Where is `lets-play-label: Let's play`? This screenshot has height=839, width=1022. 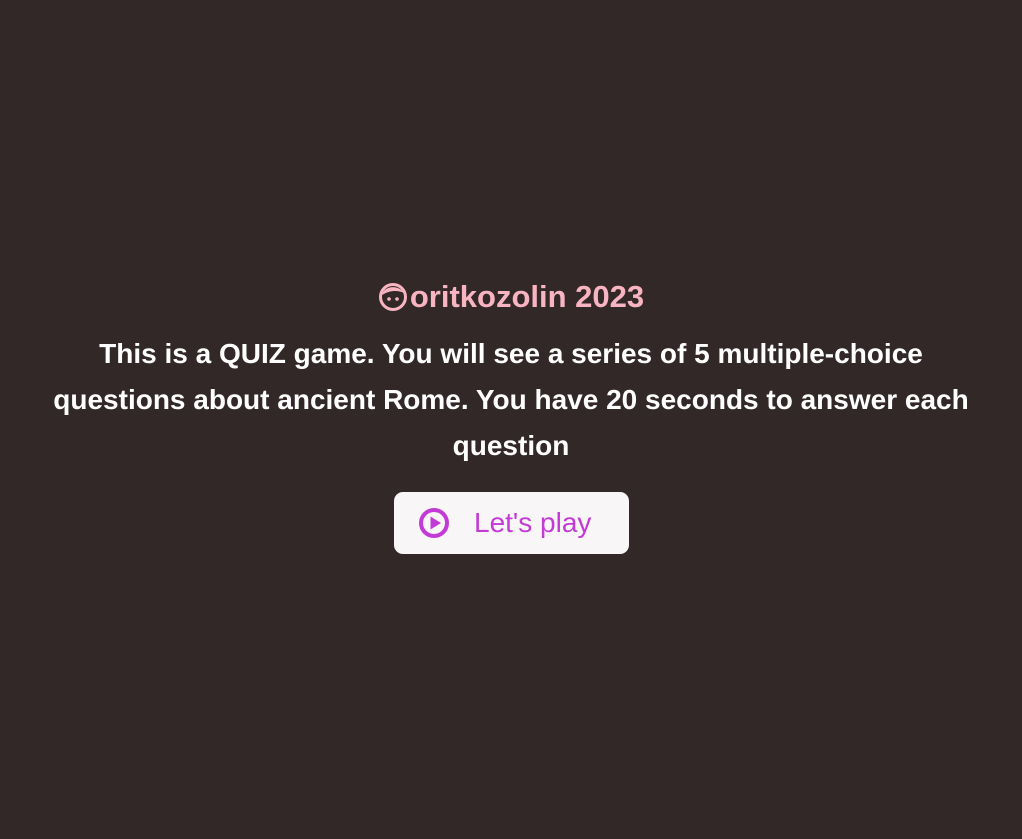
lets-play-label: Let's play is located at coordinates (533, 522).